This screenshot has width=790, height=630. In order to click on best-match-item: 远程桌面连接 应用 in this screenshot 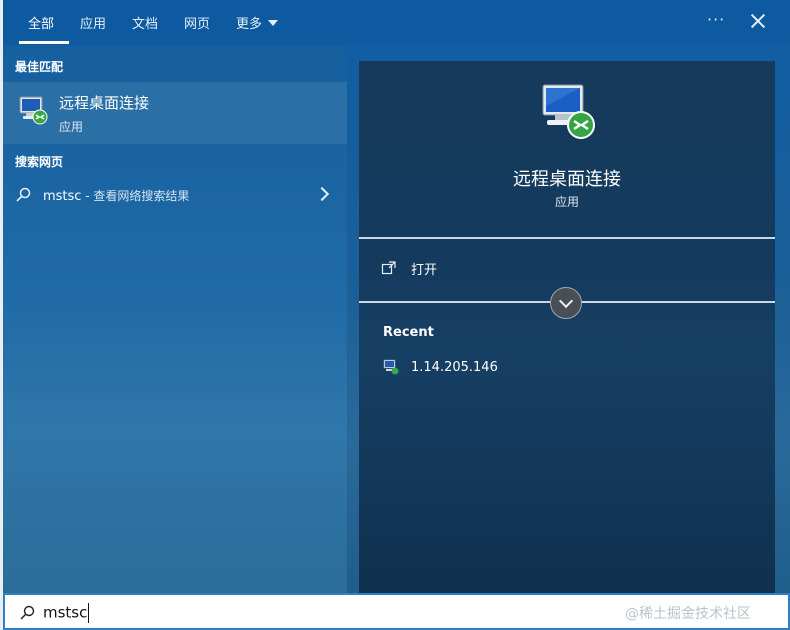, I will do `click(175, 113)`.